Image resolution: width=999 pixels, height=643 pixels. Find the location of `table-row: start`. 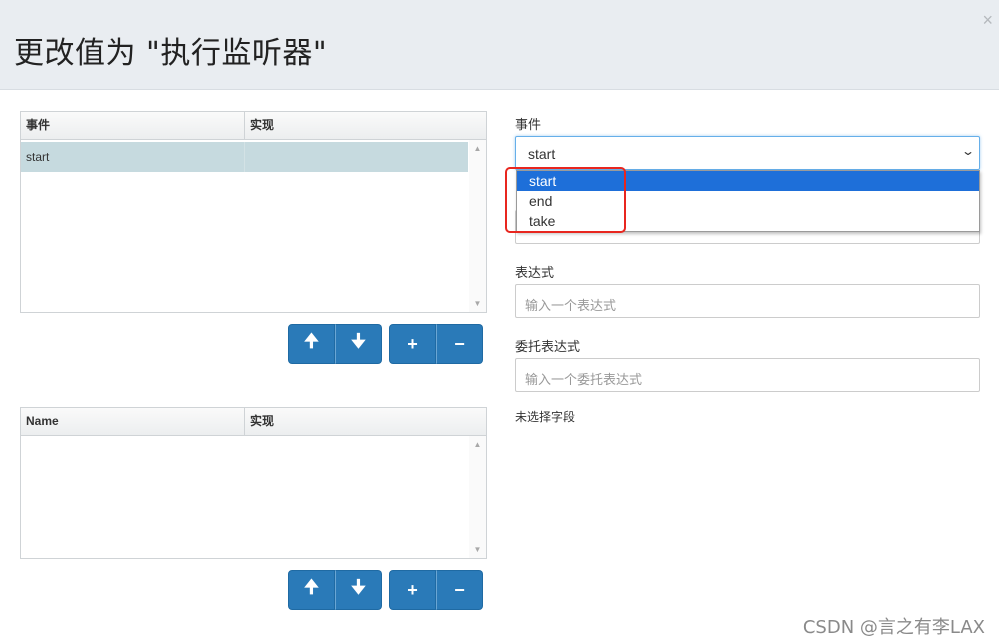

table-row: start is located at coordinates (244, 157).